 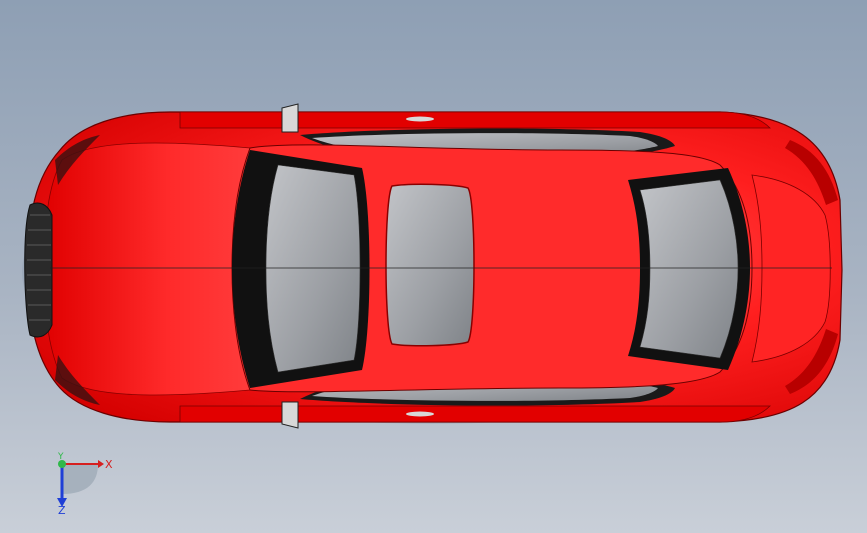 I want to click on z-axis-label: Z, so click(x=62, y=510).